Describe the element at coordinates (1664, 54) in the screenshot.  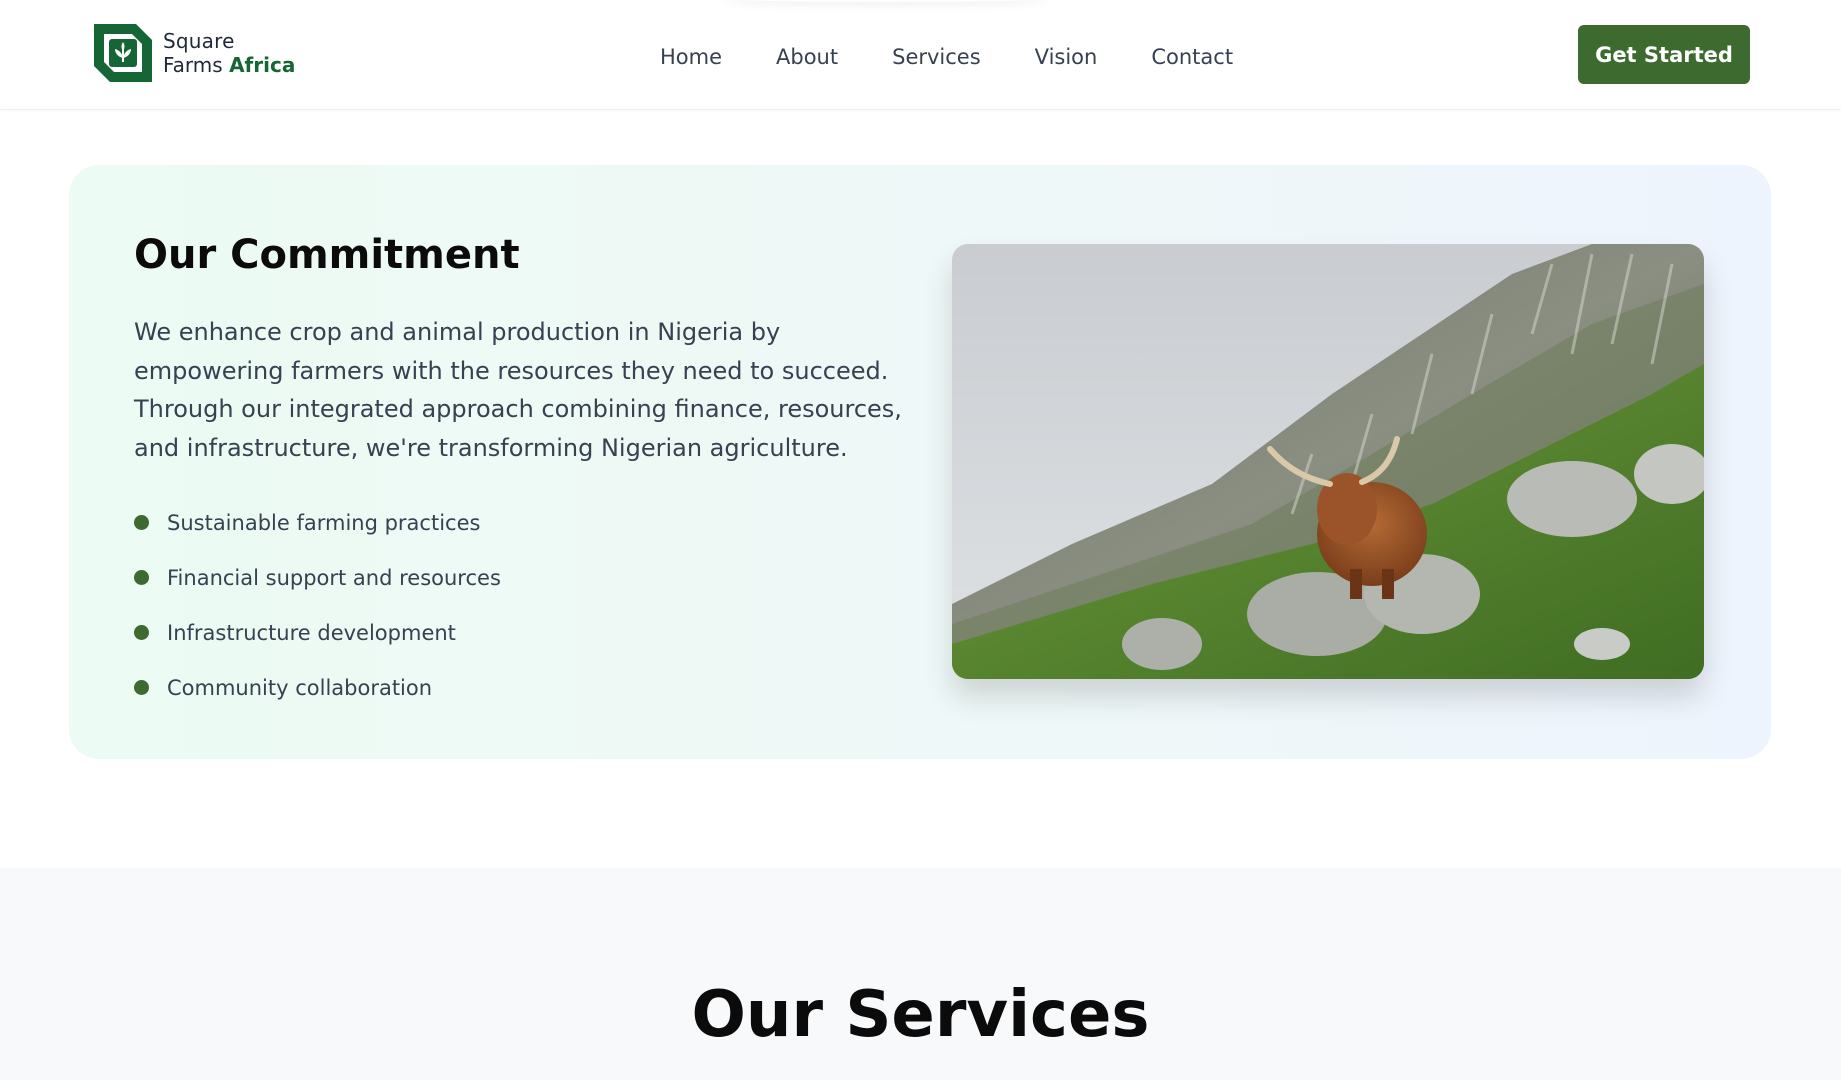
I see `get-started-button: Get Started` at that location.